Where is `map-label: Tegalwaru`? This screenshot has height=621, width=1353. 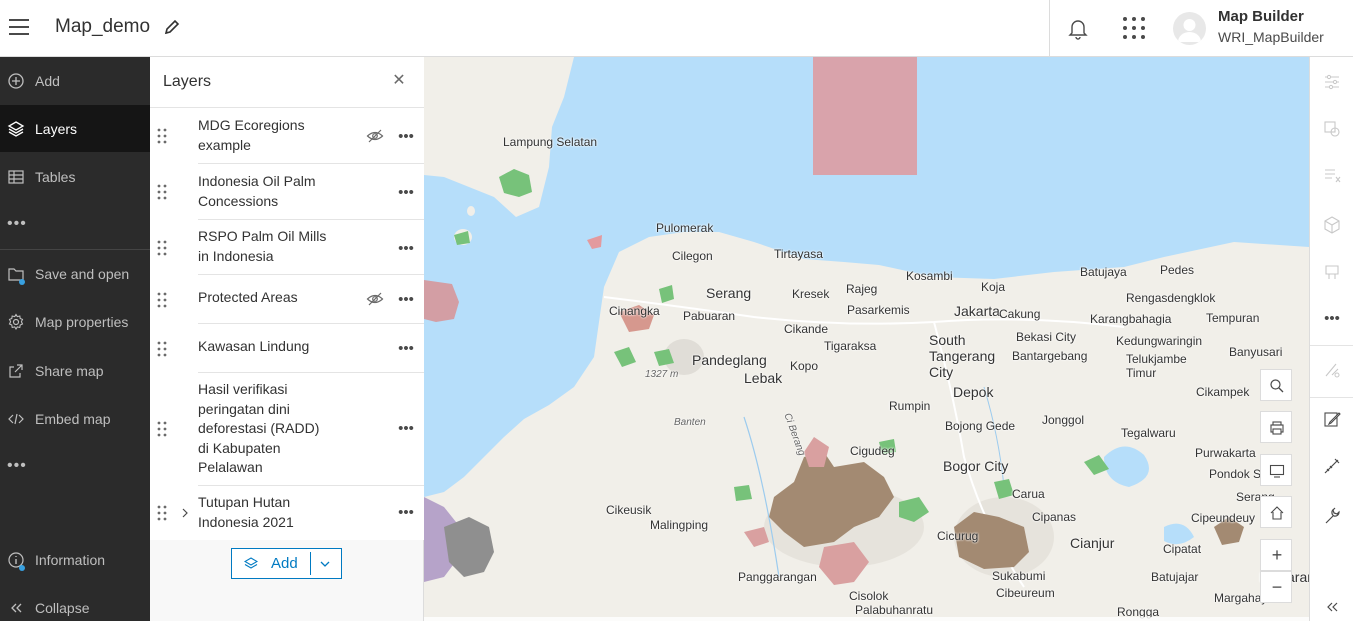 map-label: Tegalwaru is located at coordinates (1148, 433).